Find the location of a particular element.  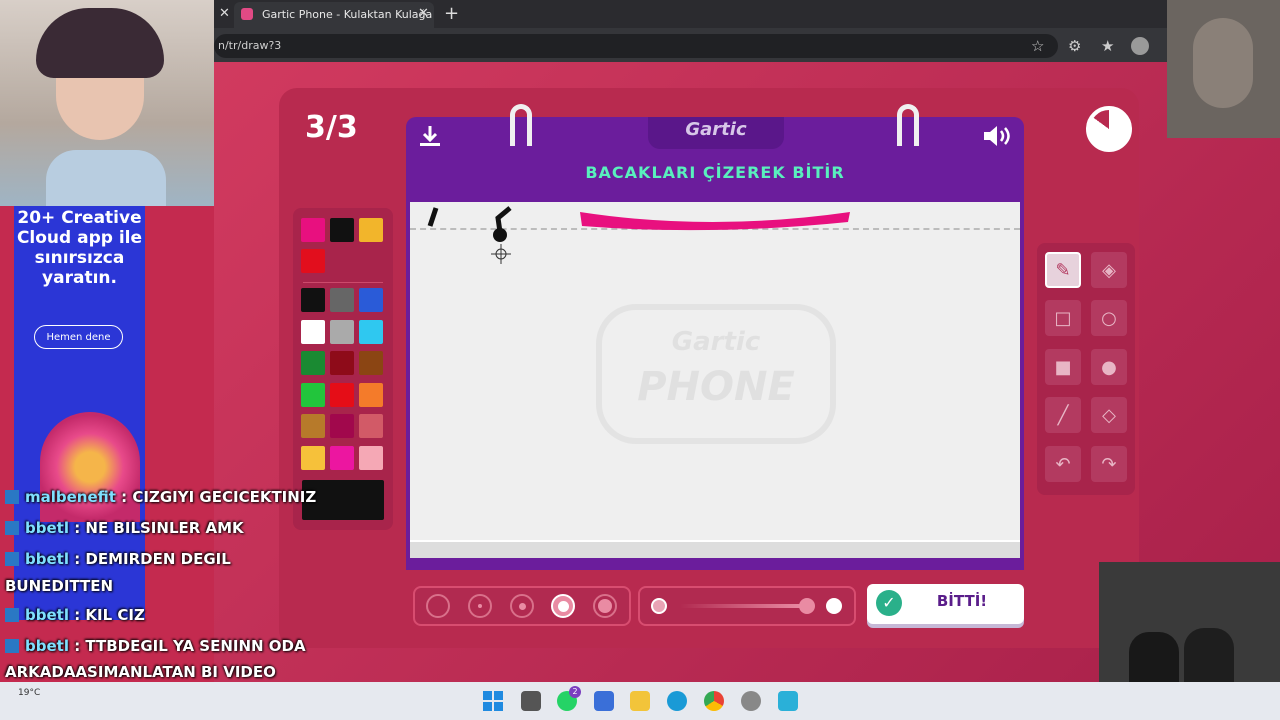

chat-text: : TTBDEGIL YA SENINN ODA is located at coordinates (190, 646).